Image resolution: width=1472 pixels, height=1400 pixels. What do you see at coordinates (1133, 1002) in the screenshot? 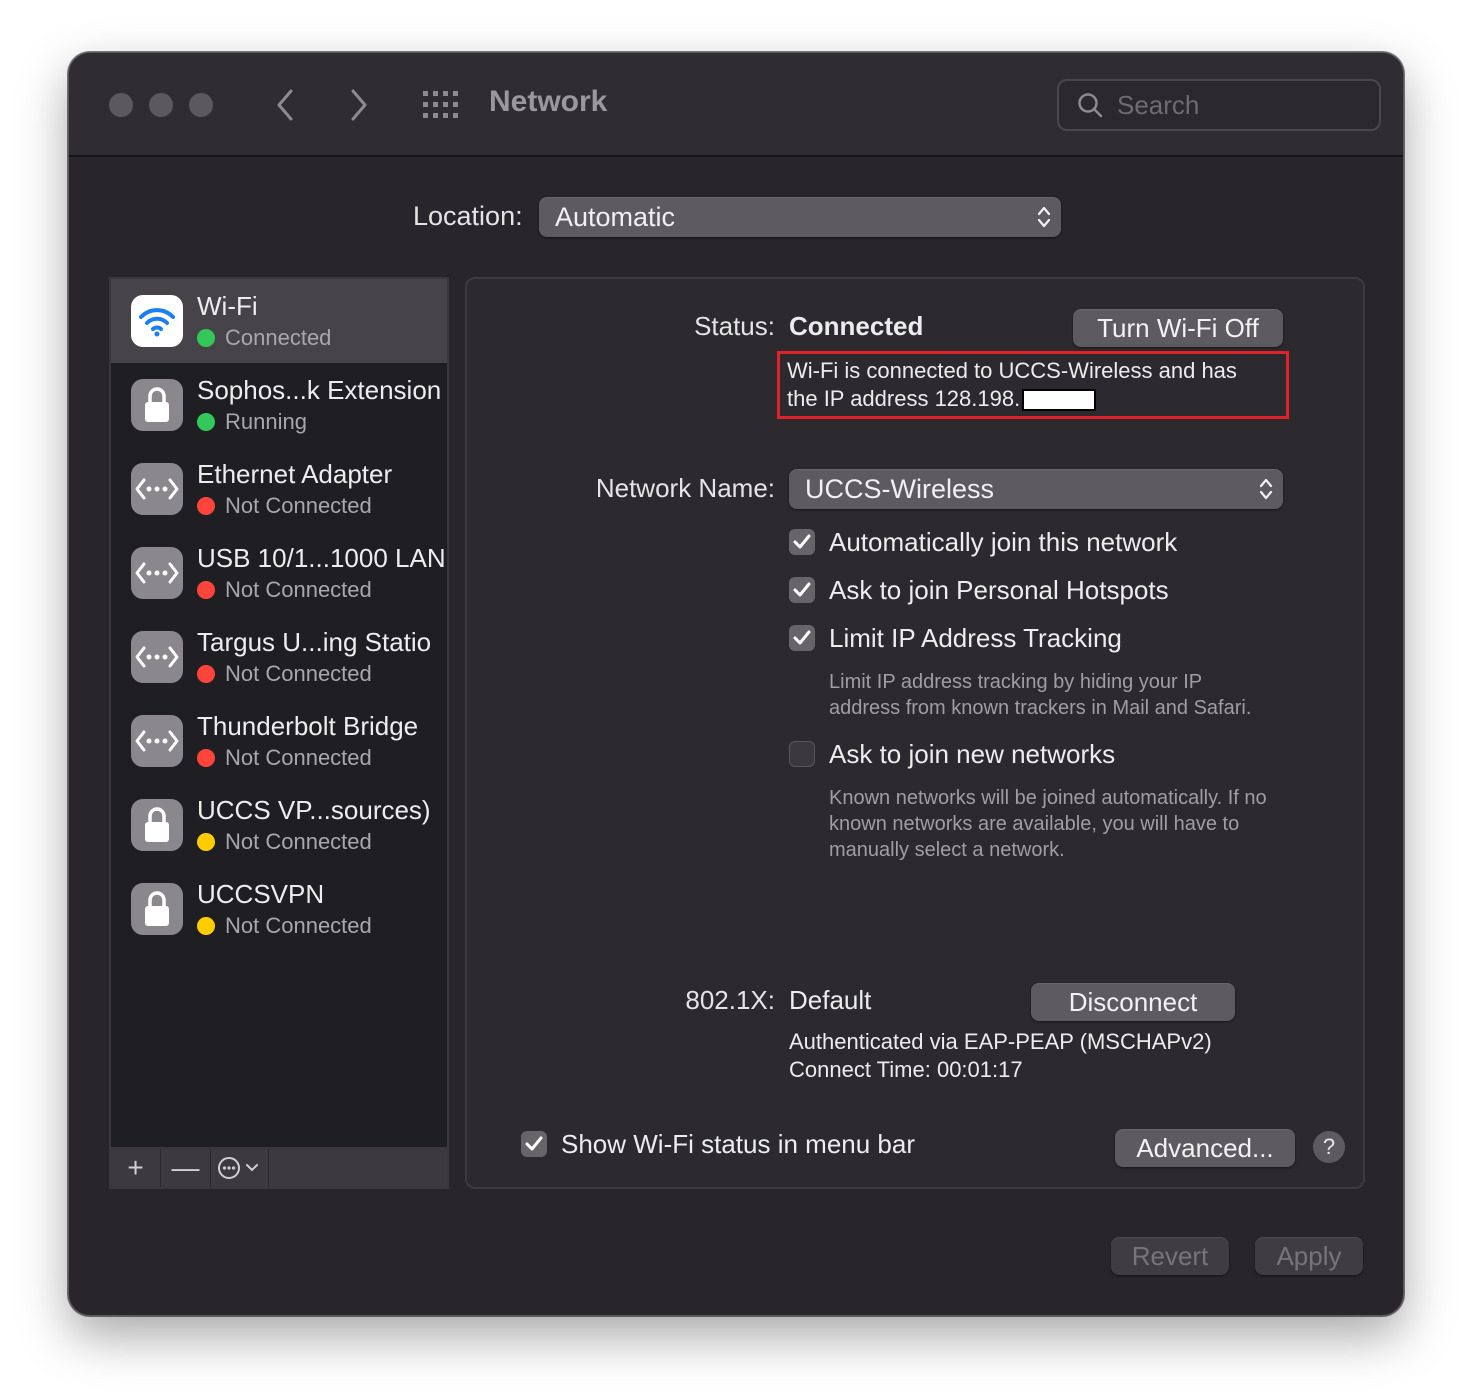
I see `disconnect-button: Disconnect` at bounding box center [1133, 1002].